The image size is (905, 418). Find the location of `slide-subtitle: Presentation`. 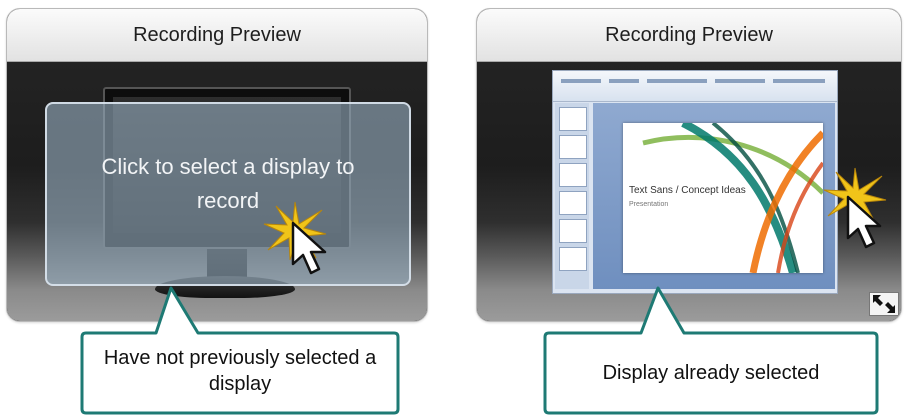

slide-subtitle: Presentation is located at coordinates (649, 204).